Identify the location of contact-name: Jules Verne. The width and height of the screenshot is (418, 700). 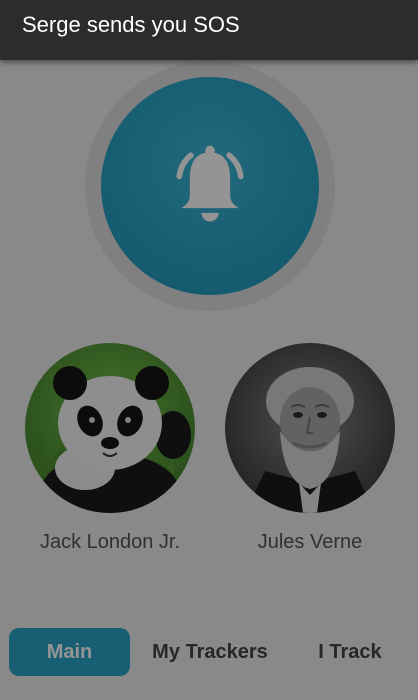
(310, 542).